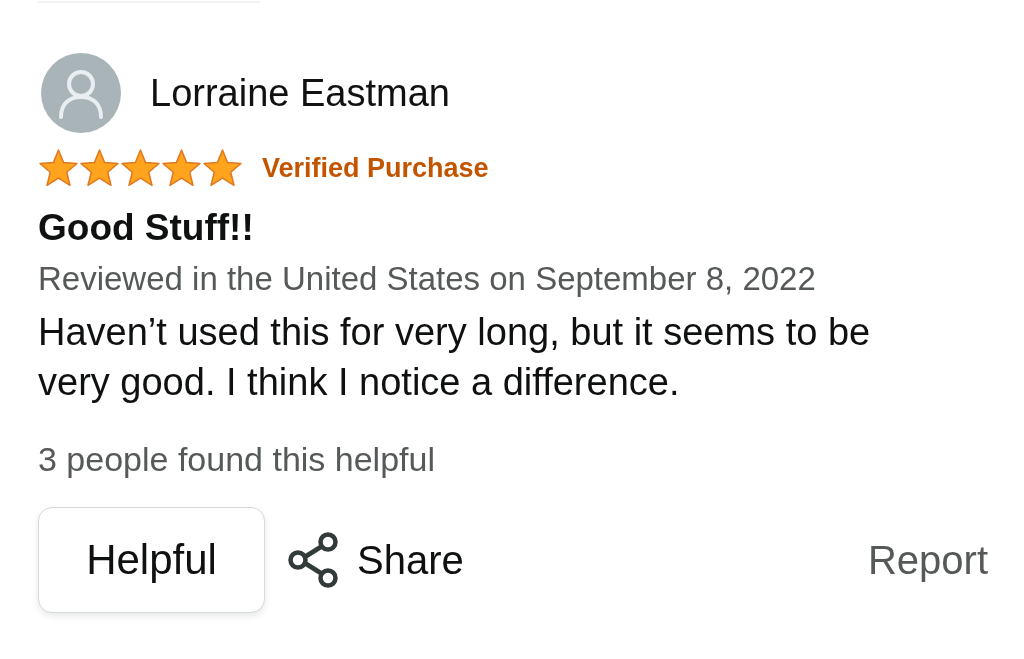 The width and height of the screenshot is (1024, 659). What do you see at coordinates (81, 93) in the screenshot?
I see `avatar-icon` at bounding box center [81, 93].